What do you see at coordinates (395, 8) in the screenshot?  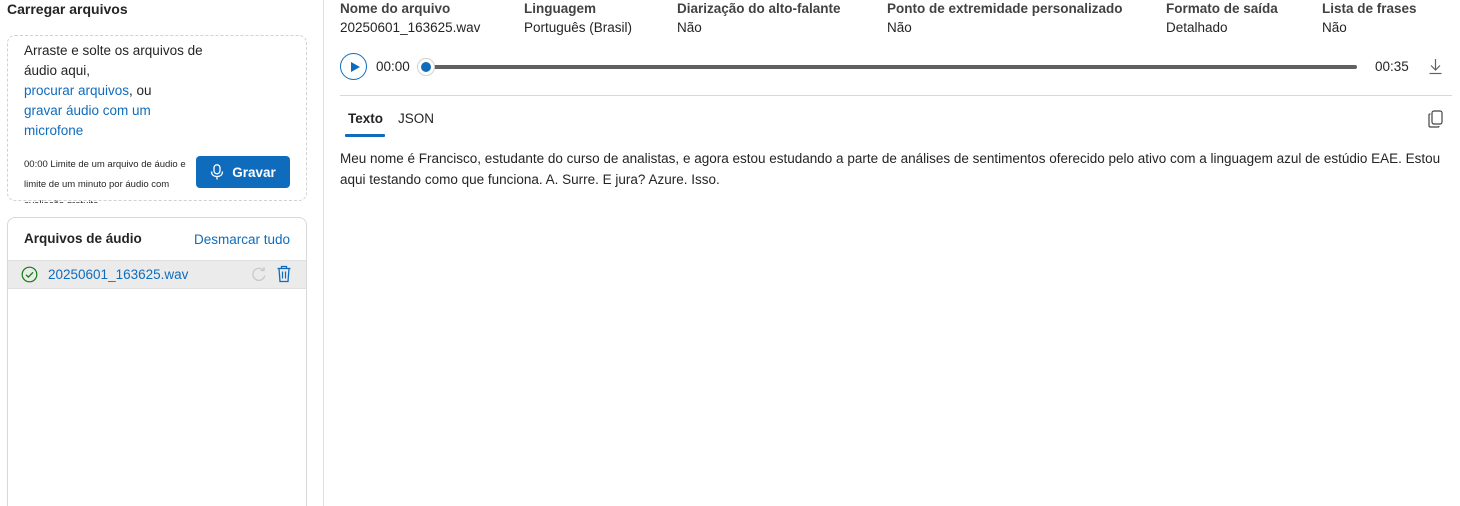 I see `meta-label: Nome do arquivo` at bounding box center [395, 8].